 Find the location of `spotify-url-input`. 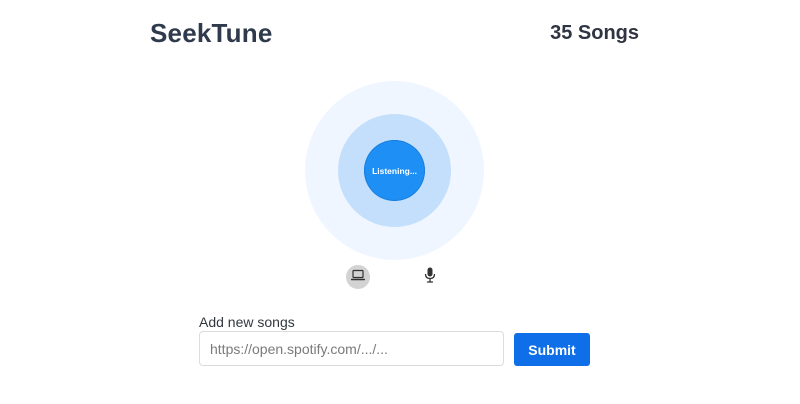

spotify-url-input is located at coordinates (351, 348).